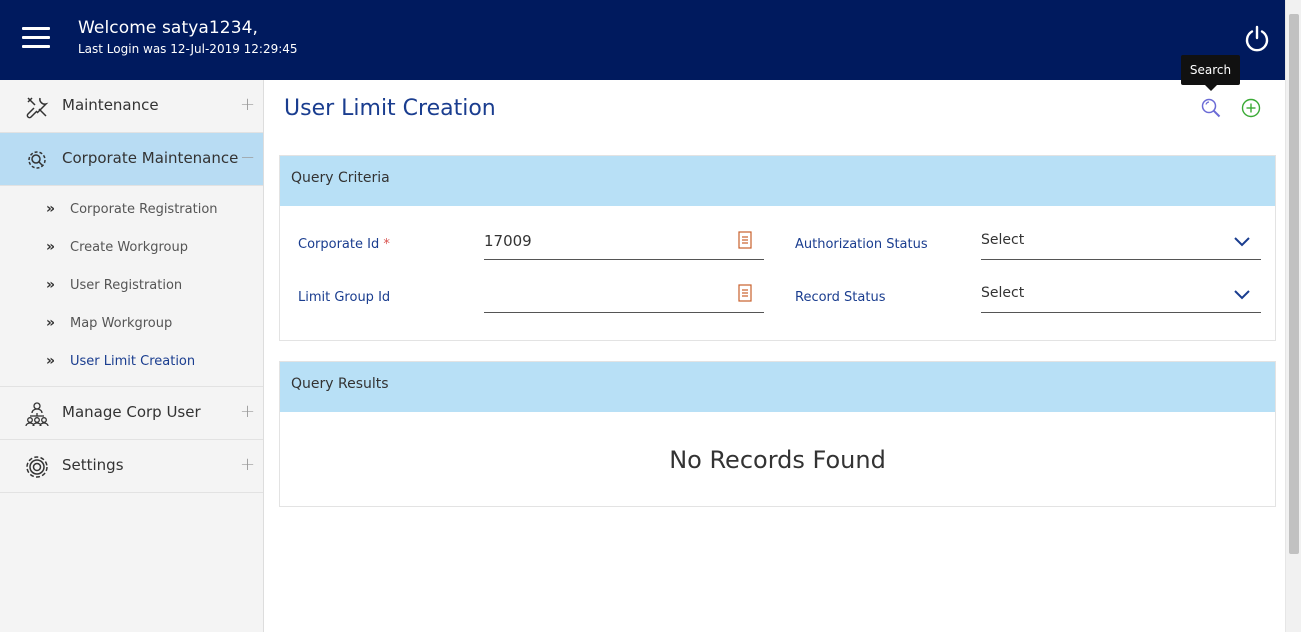 The height and width of the screenshot is (632, 1301). I want to click on record-status-select: Select, so click(1121, 296).